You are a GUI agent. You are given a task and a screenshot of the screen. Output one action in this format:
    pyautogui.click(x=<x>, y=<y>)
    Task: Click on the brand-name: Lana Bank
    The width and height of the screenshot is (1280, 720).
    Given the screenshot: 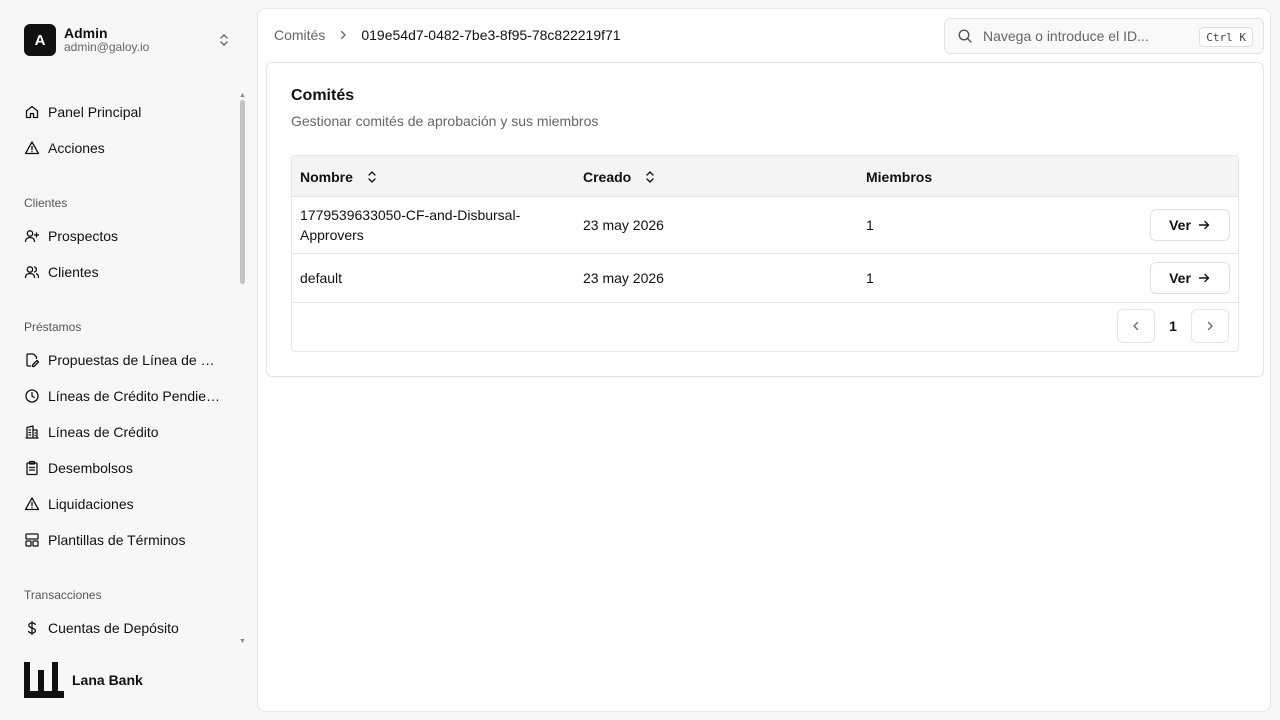 What is the action you would take?
    pyautogui.click(x=107, y=680)
    